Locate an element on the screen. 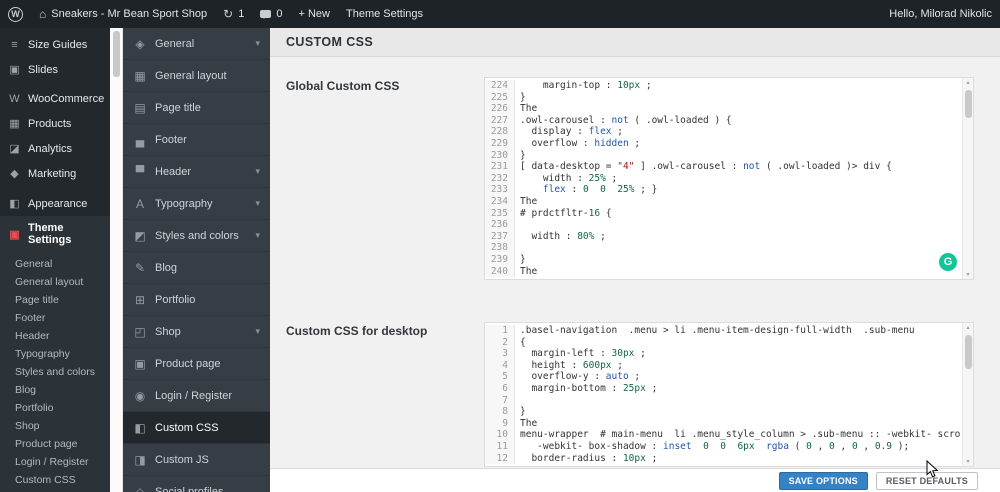 Image resolution: width=1000 pixels, height=492 pixels. comments-icon is located at coordinates (266, 14).